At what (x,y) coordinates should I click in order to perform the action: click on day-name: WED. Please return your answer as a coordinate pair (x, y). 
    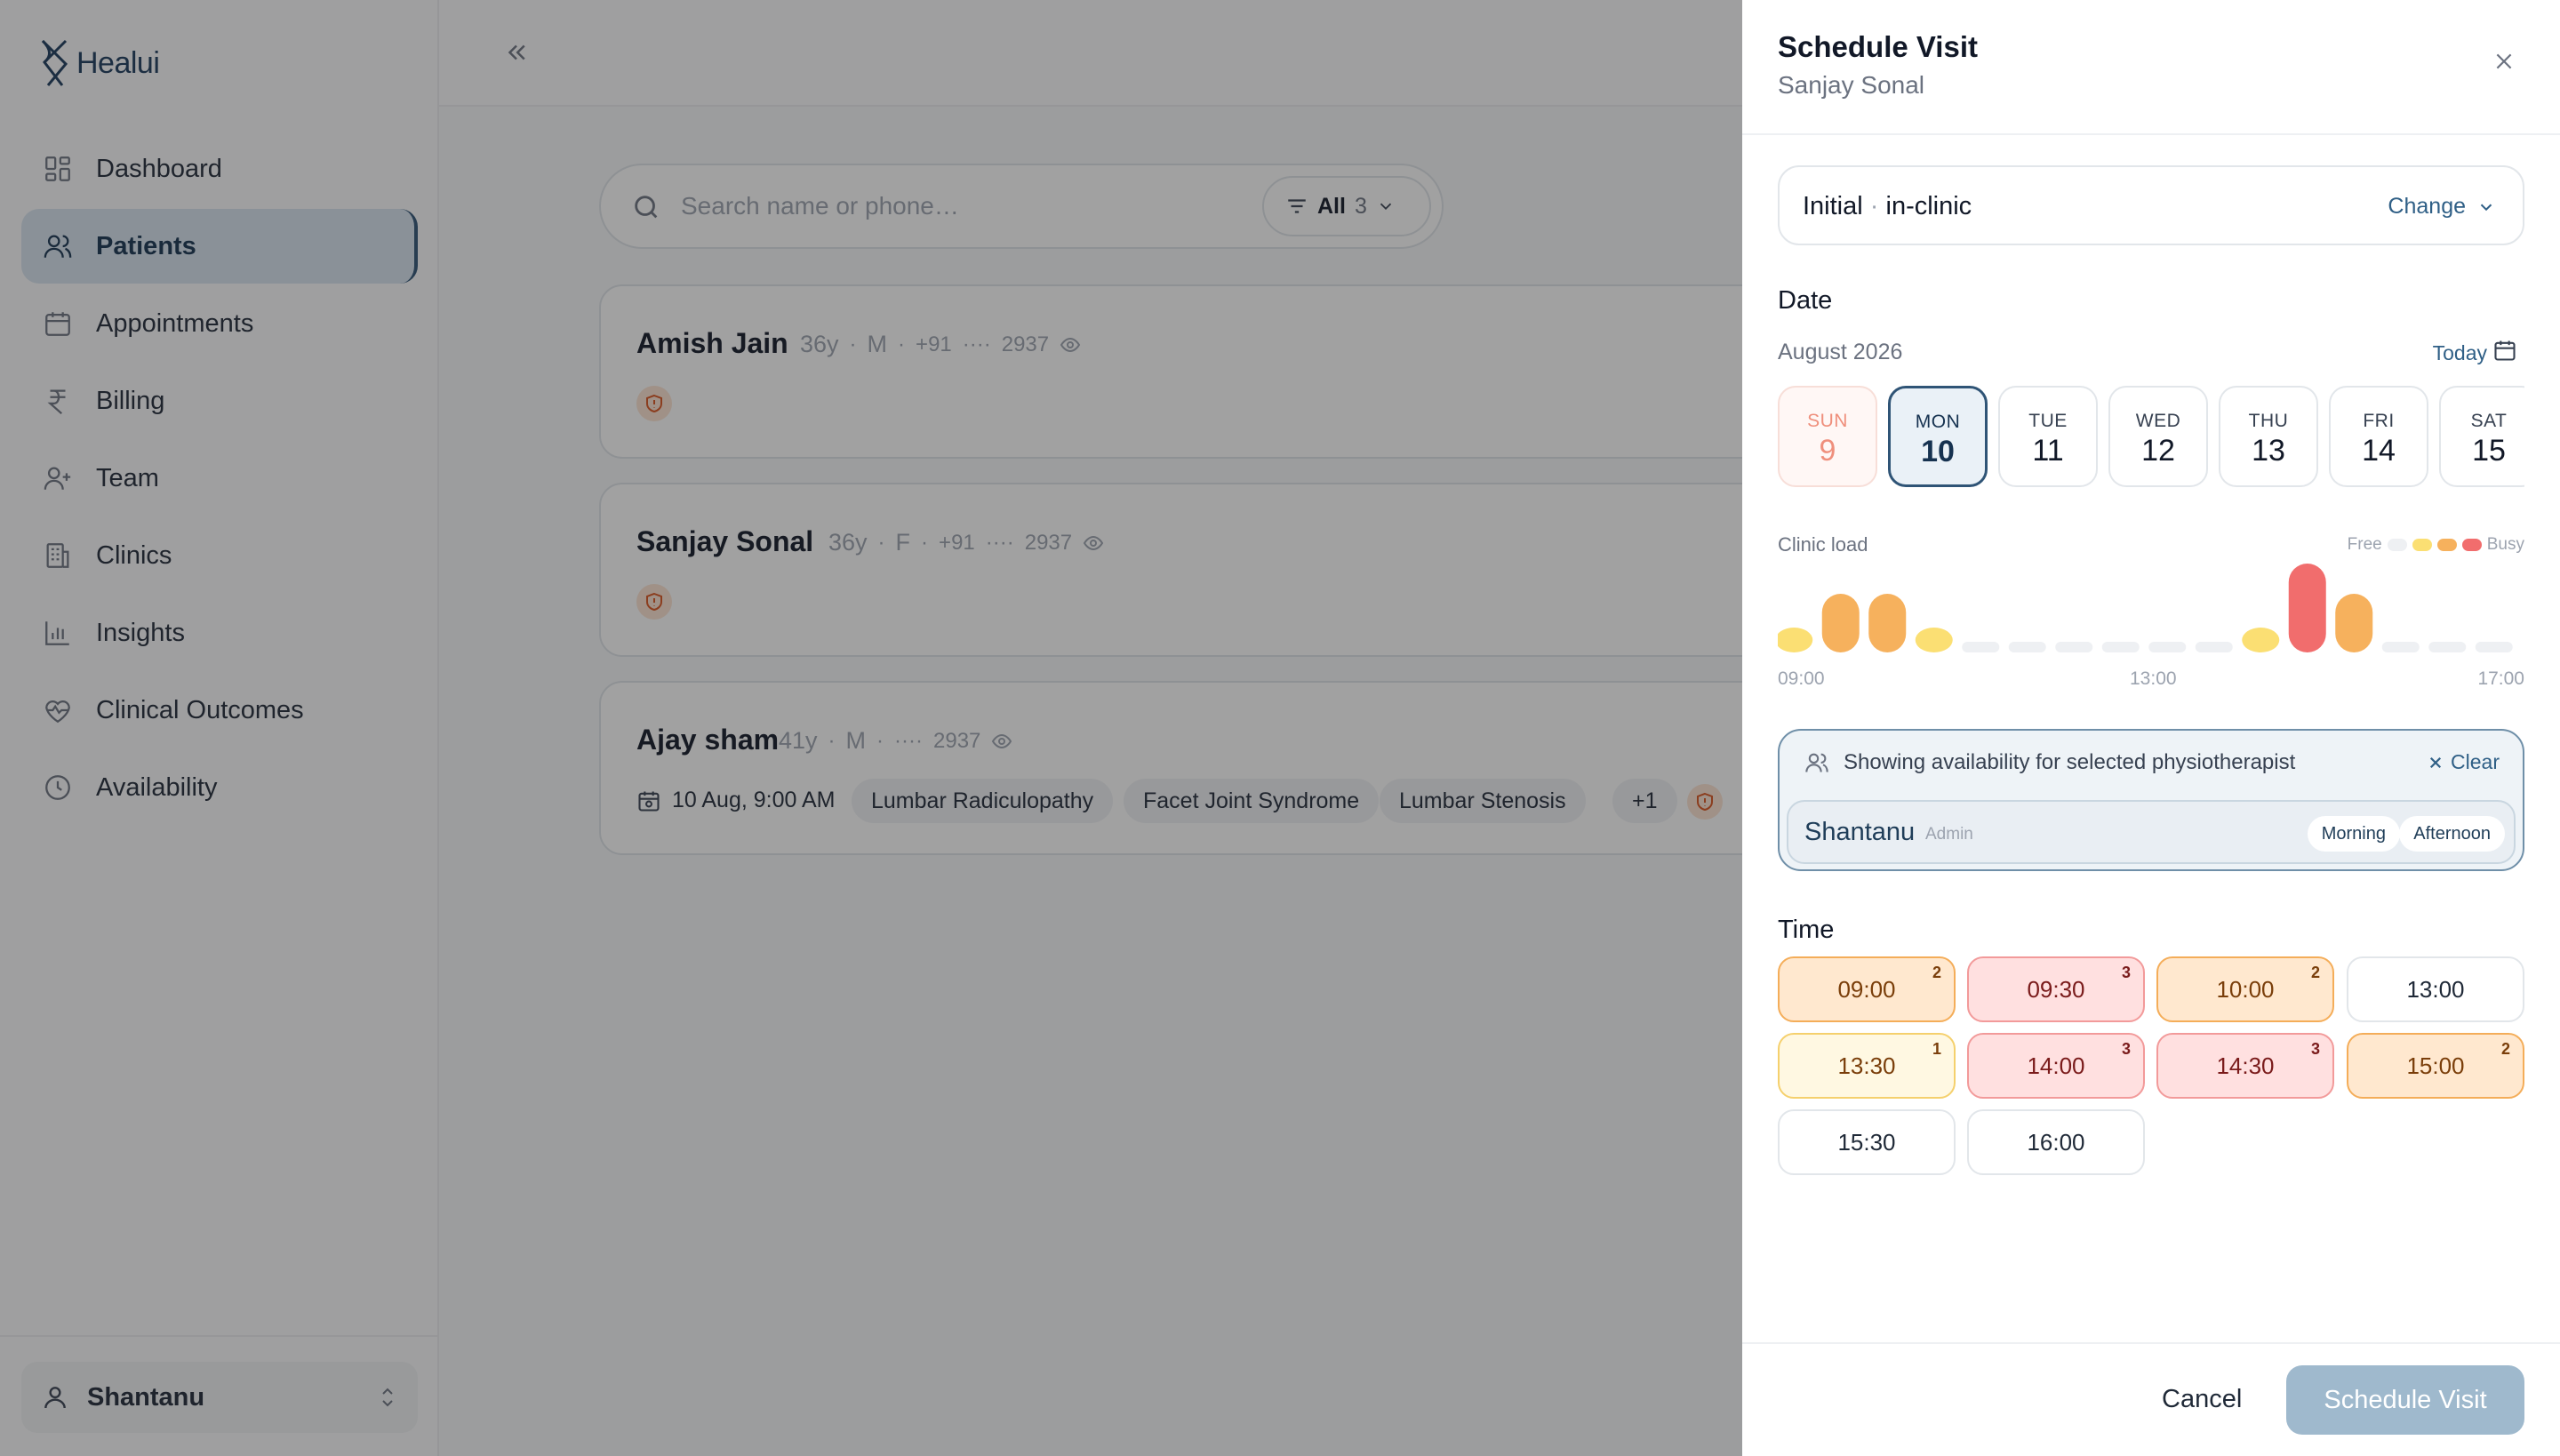
    Looking at the image, I should click on (2158, 421).